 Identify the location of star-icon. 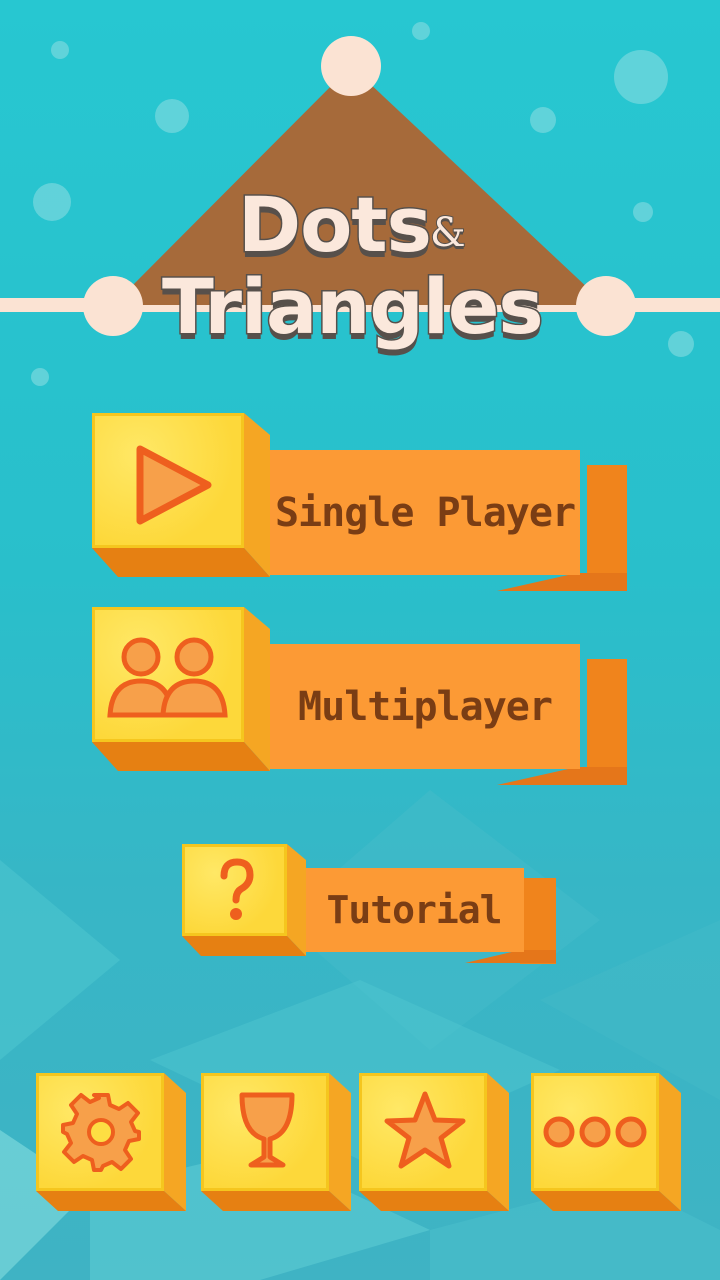
(425, 1130).